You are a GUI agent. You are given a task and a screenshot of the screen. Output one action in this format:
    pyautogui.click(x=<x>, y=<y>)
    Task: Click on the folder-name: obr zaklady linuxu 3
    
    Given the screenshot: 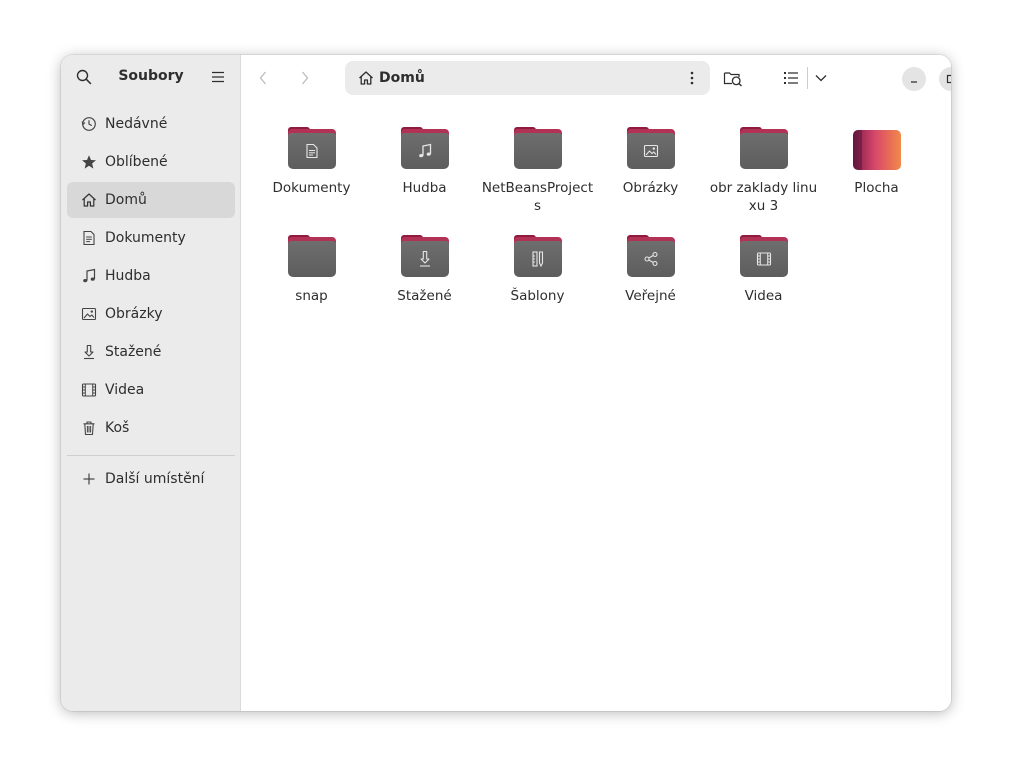 What is the action you would take?
    pyautogui.click(x=763, y=197)
    